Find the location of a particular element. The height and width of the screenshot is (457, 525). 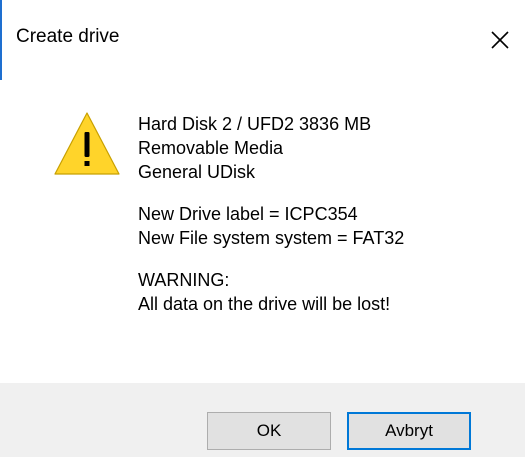

close-icon is located at coordinates (500, 40).